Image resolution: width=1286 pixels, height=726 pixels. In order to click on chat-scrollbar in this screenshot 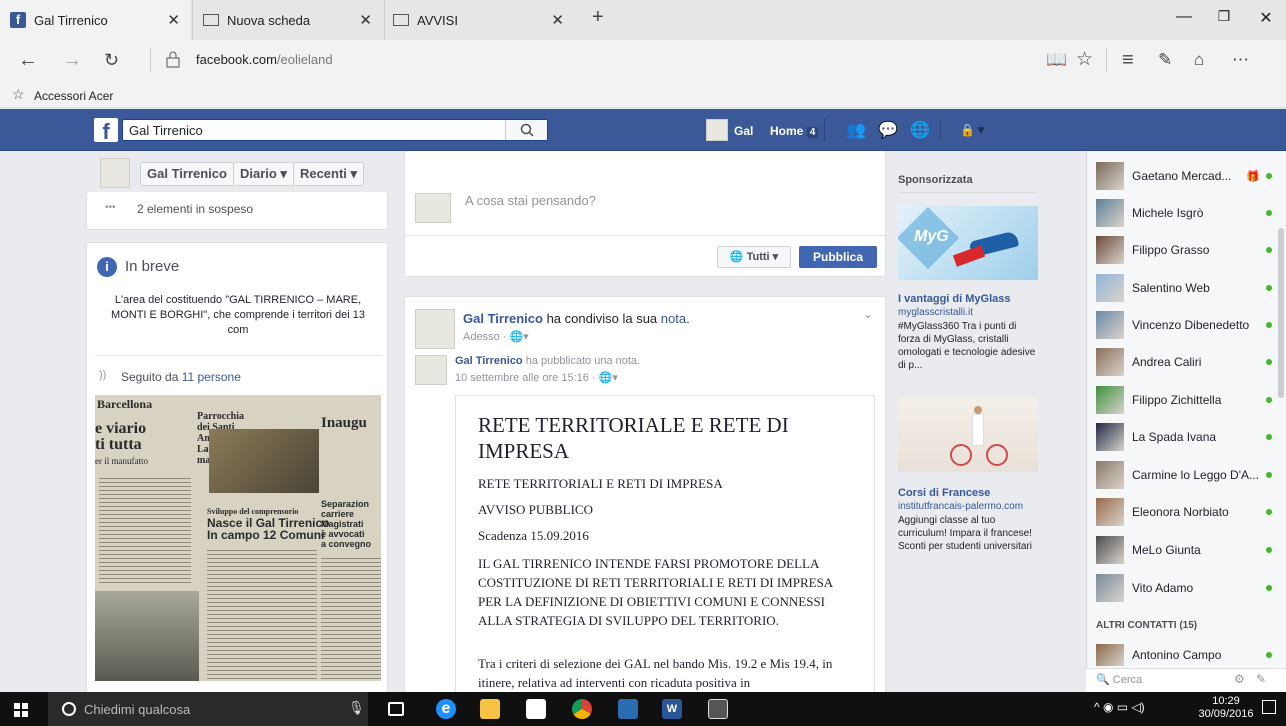, I will do `click(1281, 313)`.